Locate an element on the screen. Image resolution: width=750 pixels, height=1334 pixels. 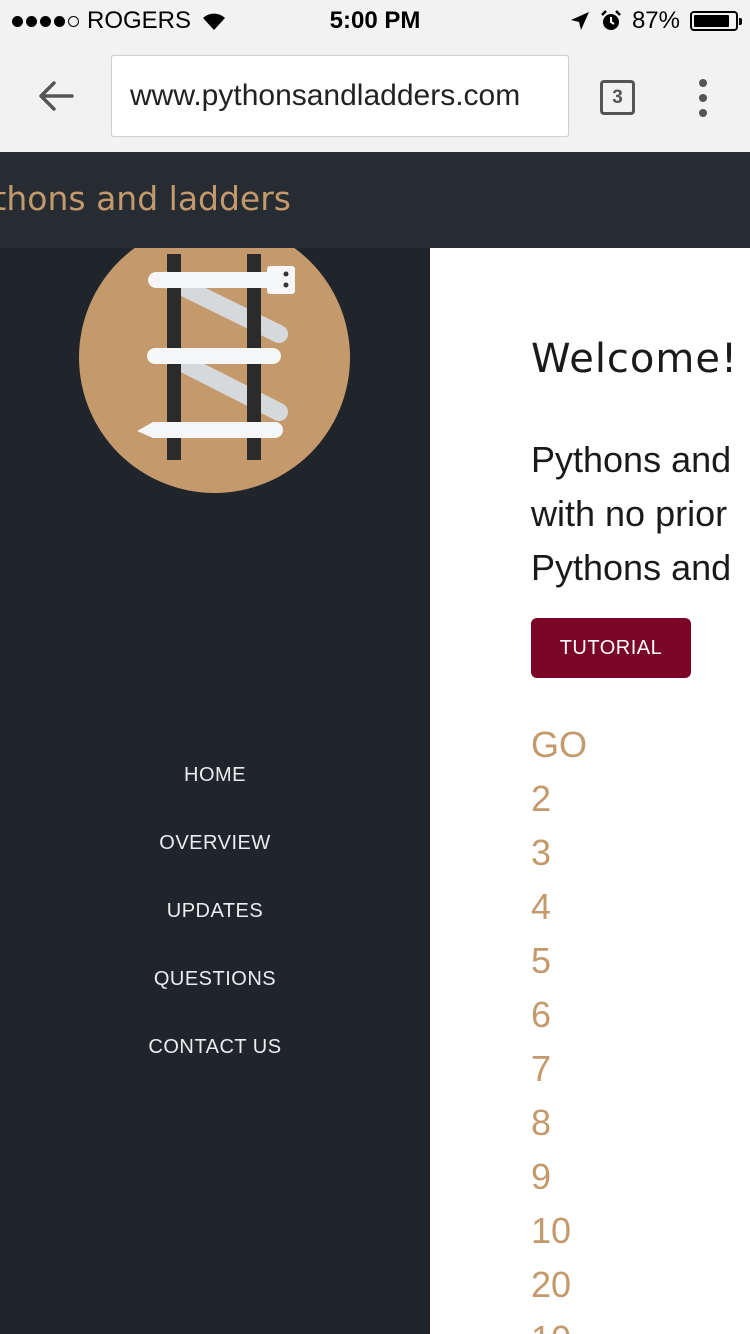
url-field: www.pythonsandladders.com is located at coordinates (340, 96).